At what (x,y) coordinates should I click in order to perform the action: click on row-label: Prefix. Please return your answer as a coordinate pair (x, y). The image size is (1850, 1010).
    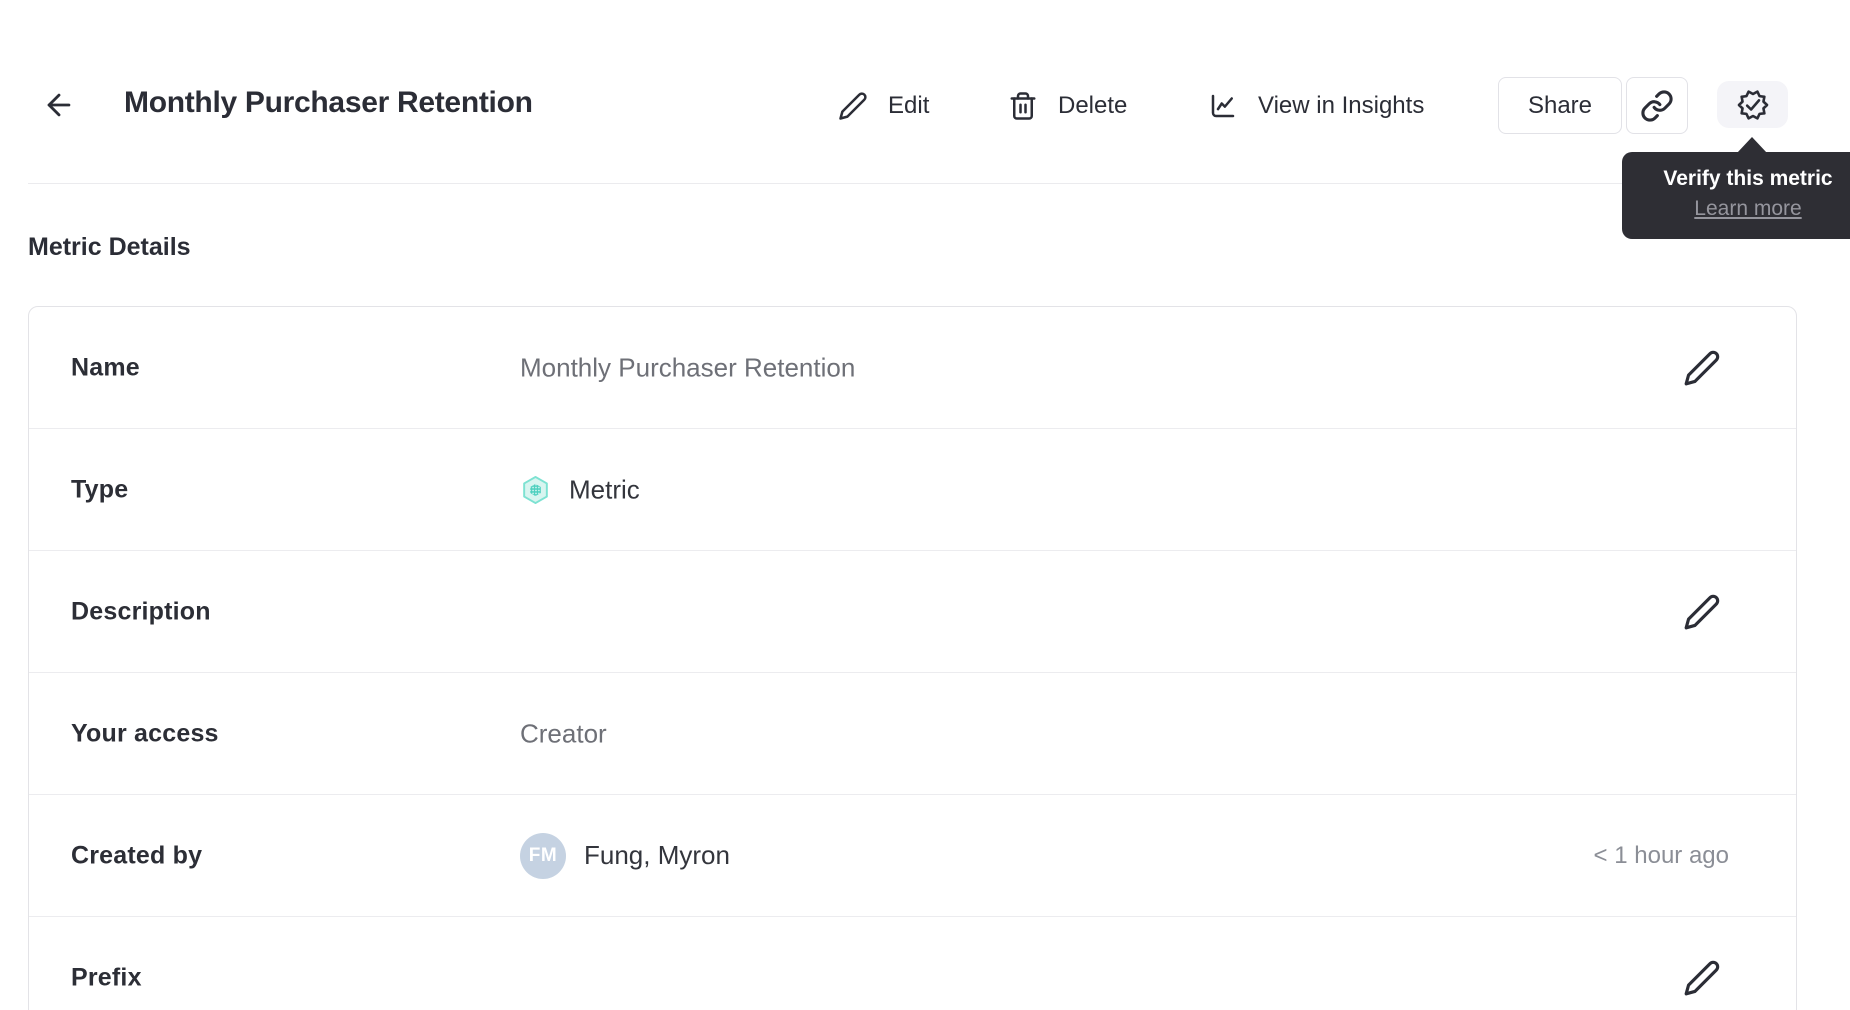
    Looking at the image, I should click on (106, 977).